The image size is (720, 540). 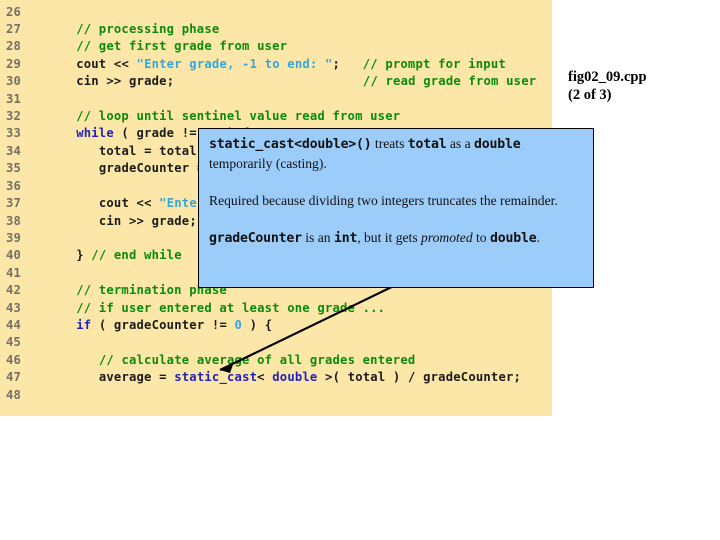 What do you see at coordinates (14, 325) in the screenshot?
I see `code-line-number: 44` at bounding box center [14, 325].